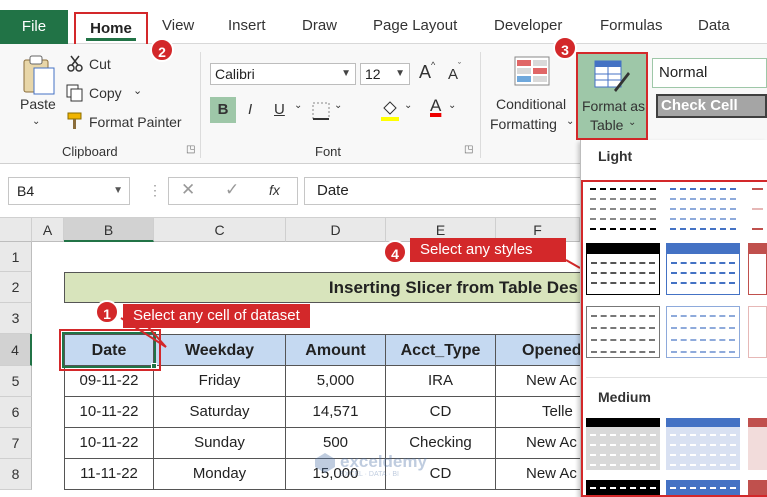 The width and height of the screenshot is (767, 497). What do you see at coordinates (107, 312) in the screenshot?
I see `step-badge-1: 1` at bounding box center [107, 312].